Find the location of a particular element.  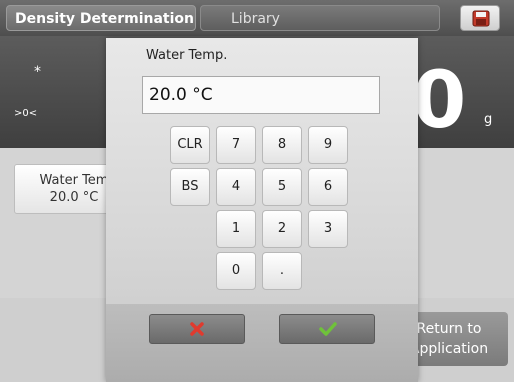

key-4: 4 is located at coordinates (236, 187).